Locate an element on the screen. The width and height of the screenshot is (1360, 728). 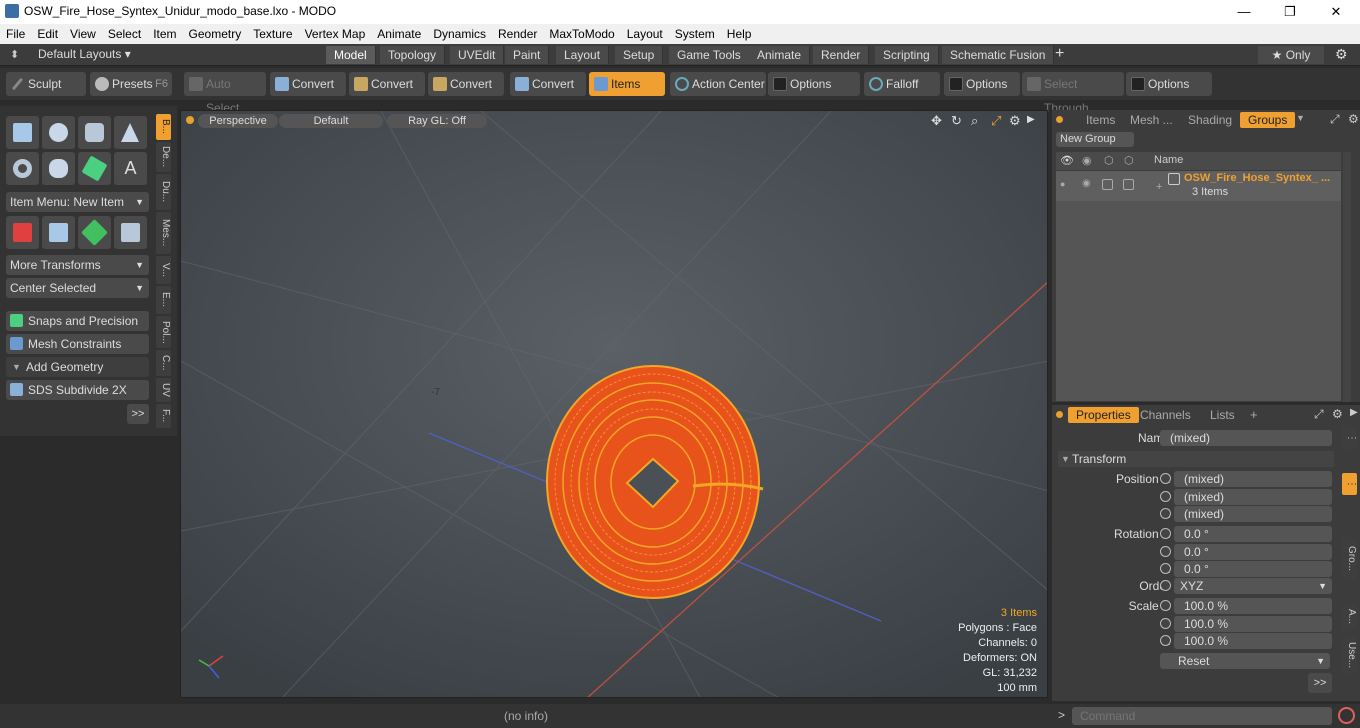
tab-setup: Setup is located at coordinates (639, 55).